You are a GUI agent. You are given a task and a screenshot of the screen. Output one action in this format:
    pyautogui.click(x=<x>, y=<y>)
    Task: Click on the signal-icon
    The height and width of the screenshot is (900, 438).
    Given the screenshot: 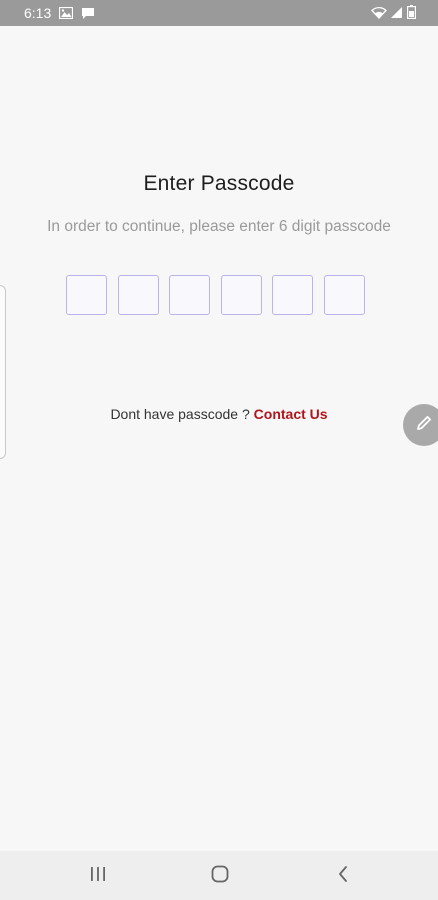 What is the action you would take?
    pyautogui.click(x=397, y=12)
    